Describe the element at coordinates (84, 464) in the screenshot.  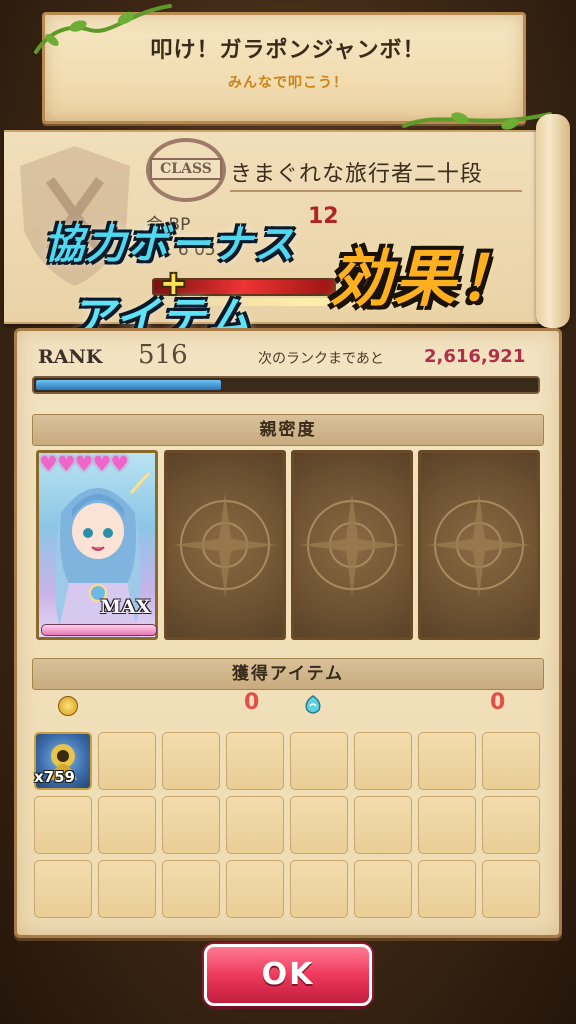
I see `affinity-hearts: ♥♥♥♥♥` at that location.